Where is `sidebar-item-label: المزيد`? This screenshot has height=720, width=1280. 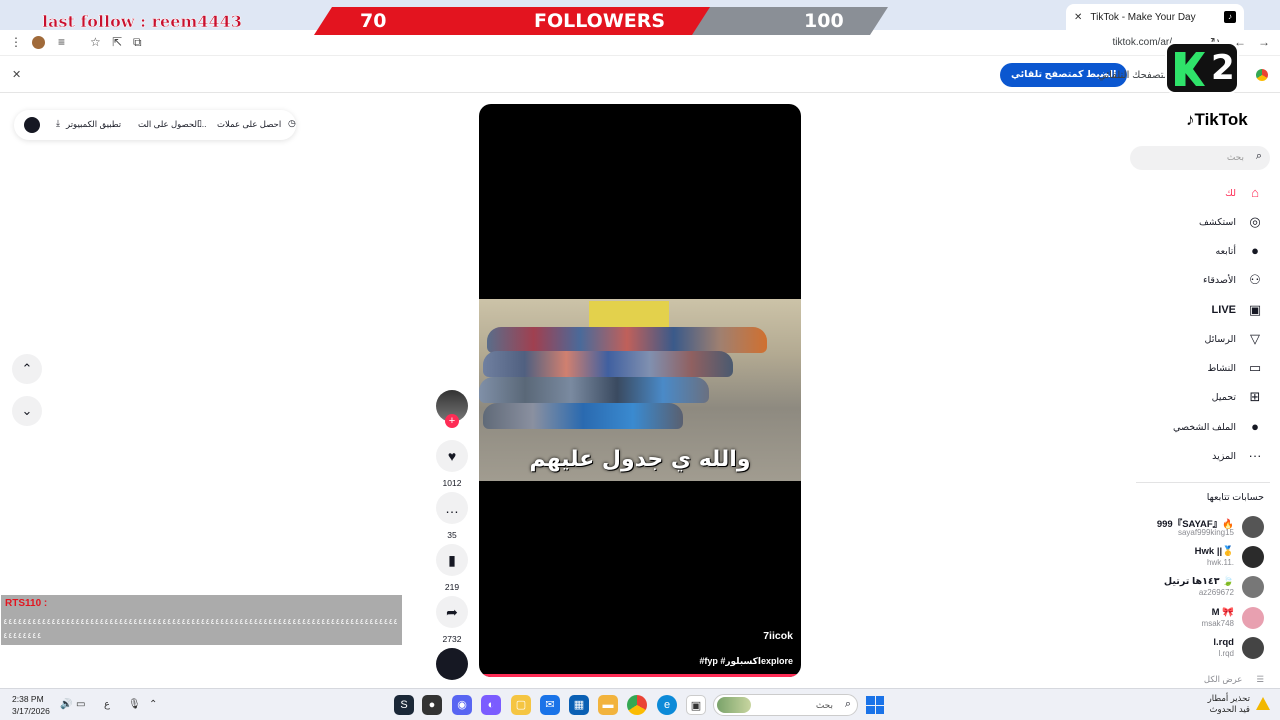
sidebar-item-label: المزيد is located at coordinates (1224, 456).